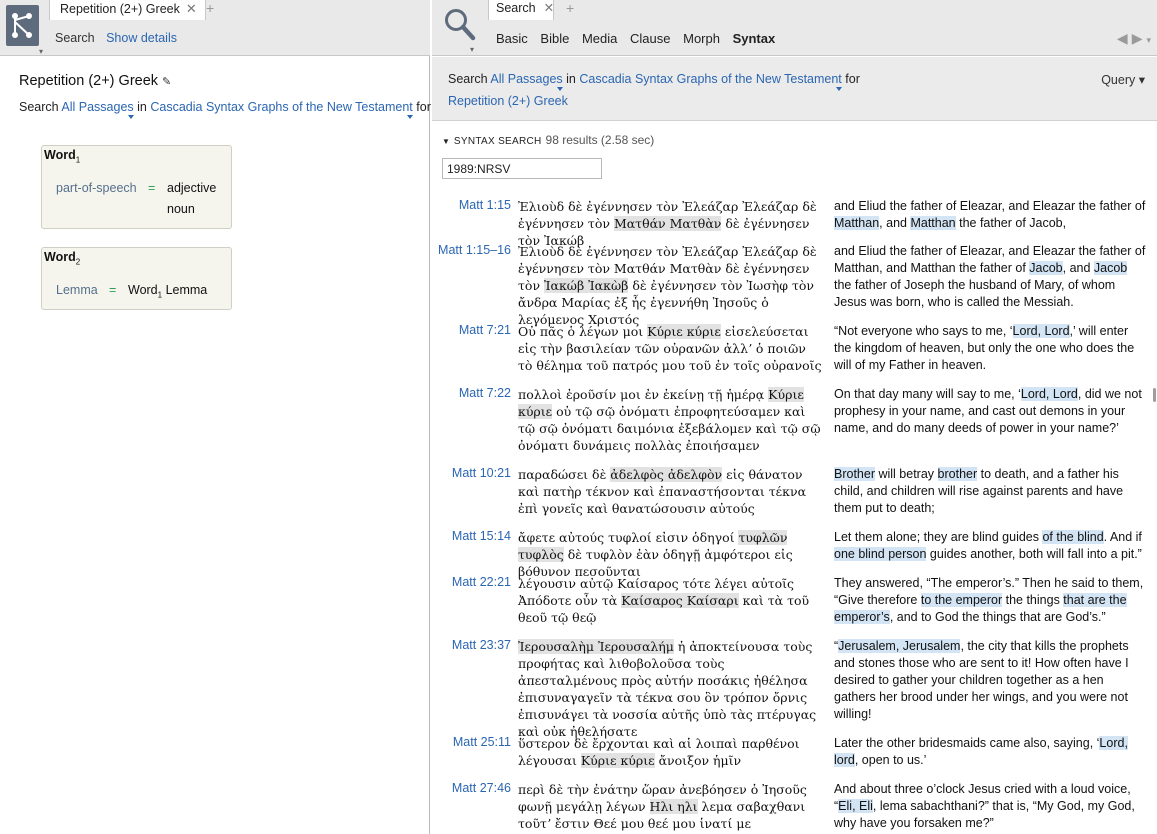 Image resolution: width=1157 pixels, height=834 pixels. What do you see at coordinates (481, 645) in the screenshot?
I see `reference-link: Matt 23:37` at bounding box center [481, 645].